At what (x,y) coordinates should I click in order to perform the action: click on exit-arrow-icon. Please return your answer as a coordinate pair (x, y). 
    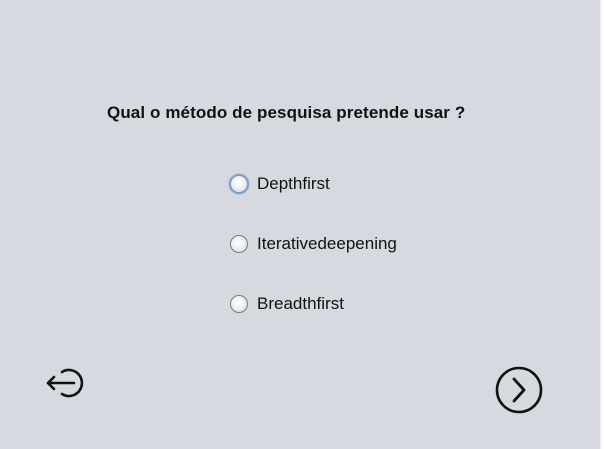
    Looking at the image, I should click on (65, 383).